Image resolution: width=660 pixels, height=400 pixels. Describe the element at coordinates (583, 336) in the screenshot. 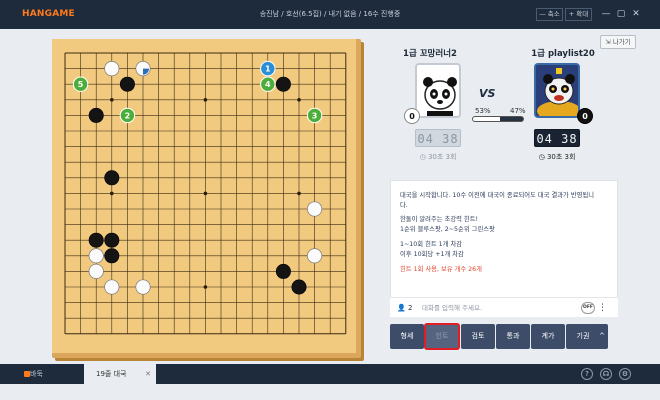

I see `resign-button: 기권` at that location.